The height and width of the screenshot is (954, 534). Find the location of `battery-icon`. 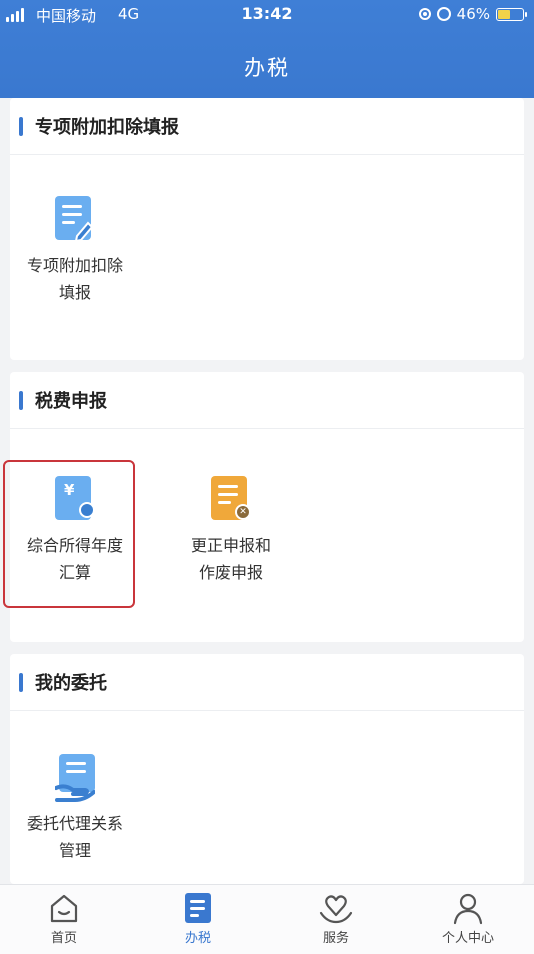

battery-icon is located at coordinates (511, 14).